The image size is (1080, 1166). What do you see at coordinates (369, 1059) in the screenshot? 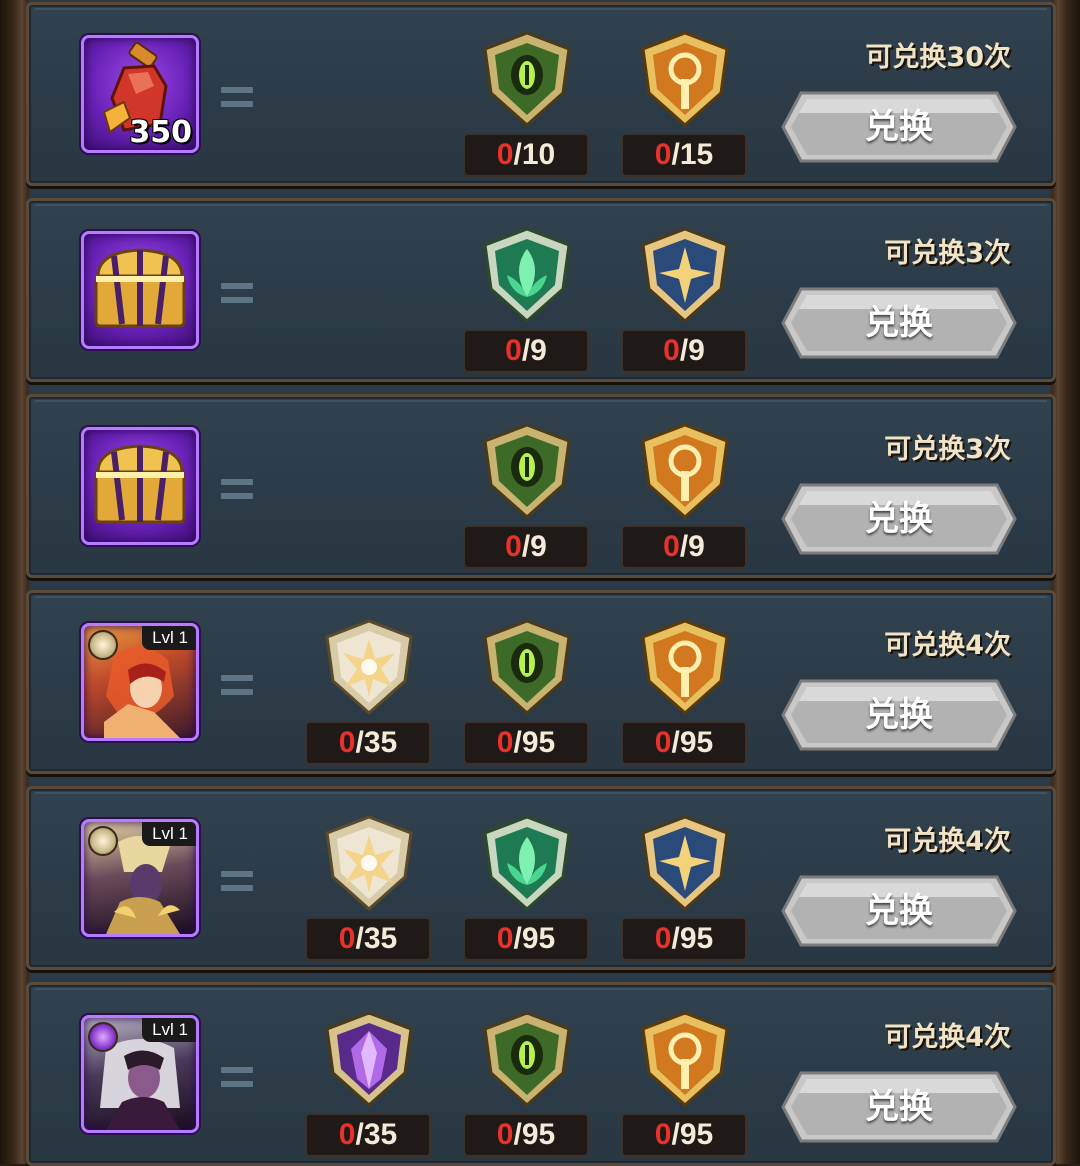
I see `purple-crystal-emblem-icon` at bounding box center [369, 1059].